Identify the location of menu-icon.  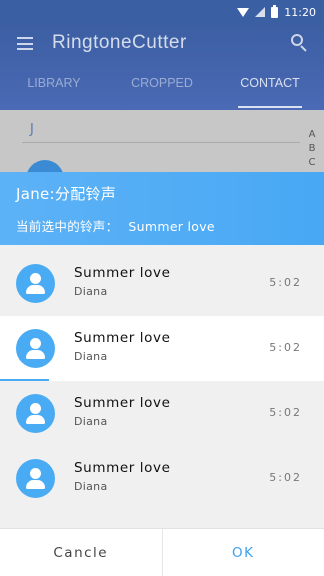
(25, 43).